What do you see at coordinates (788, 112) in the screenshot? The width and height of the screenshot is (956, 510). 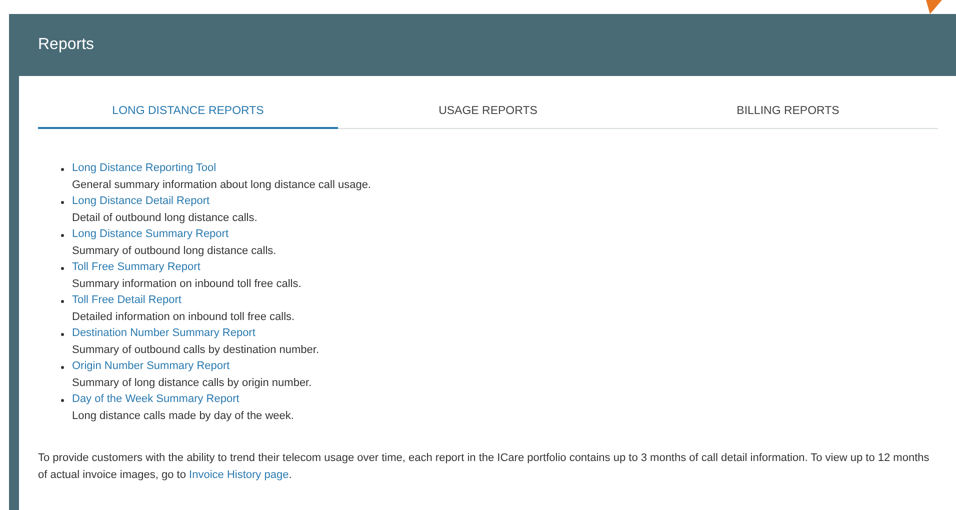 I see `tab: BILLING REPORTS` at bounding box center [788, 112].